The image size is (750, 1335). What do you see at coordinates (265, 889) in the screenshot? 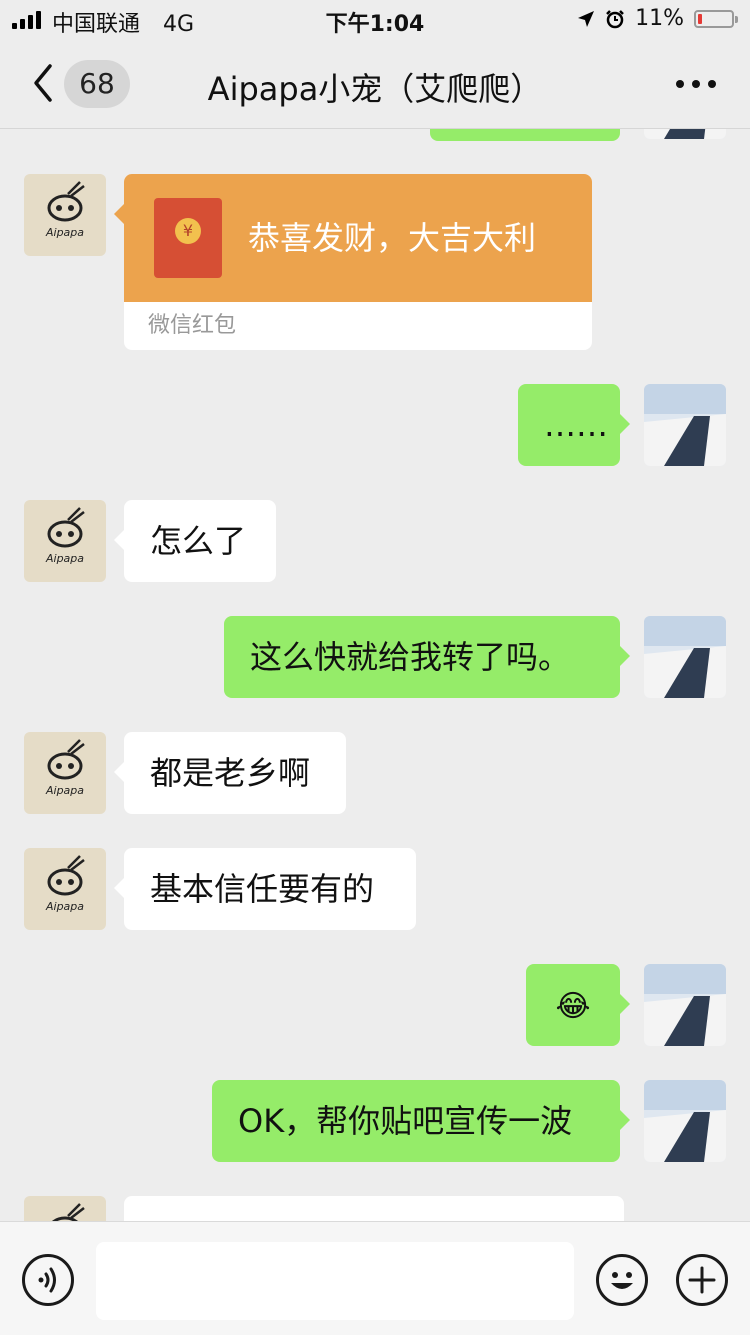
I see `message-bubble: 基本信任要有的` at bounding box center [265, 889].